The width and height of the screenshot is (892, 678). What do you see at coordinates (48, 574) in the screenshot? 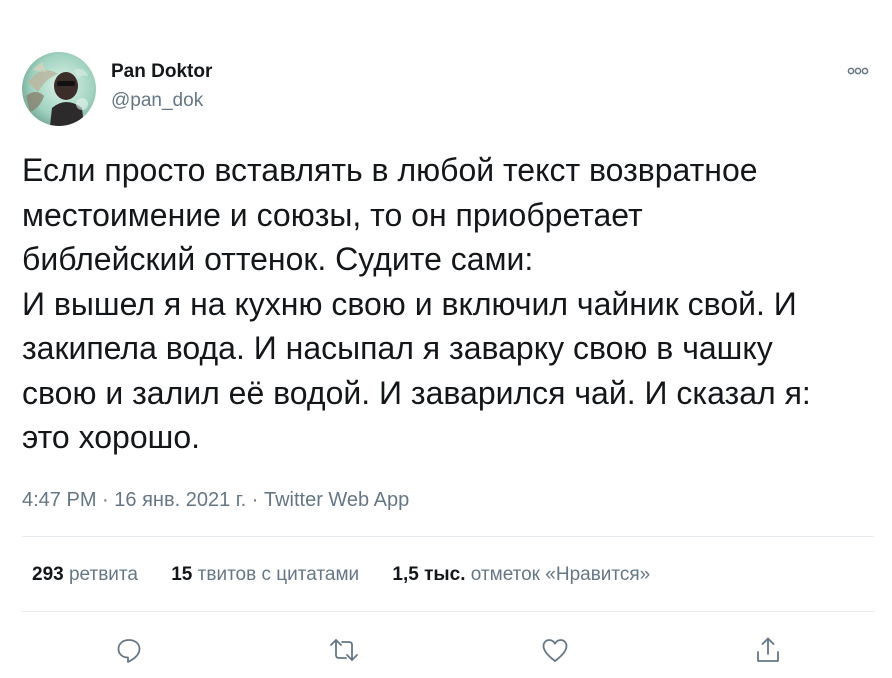
I see `retweets-count: 293` at bounding box center [48, 574].